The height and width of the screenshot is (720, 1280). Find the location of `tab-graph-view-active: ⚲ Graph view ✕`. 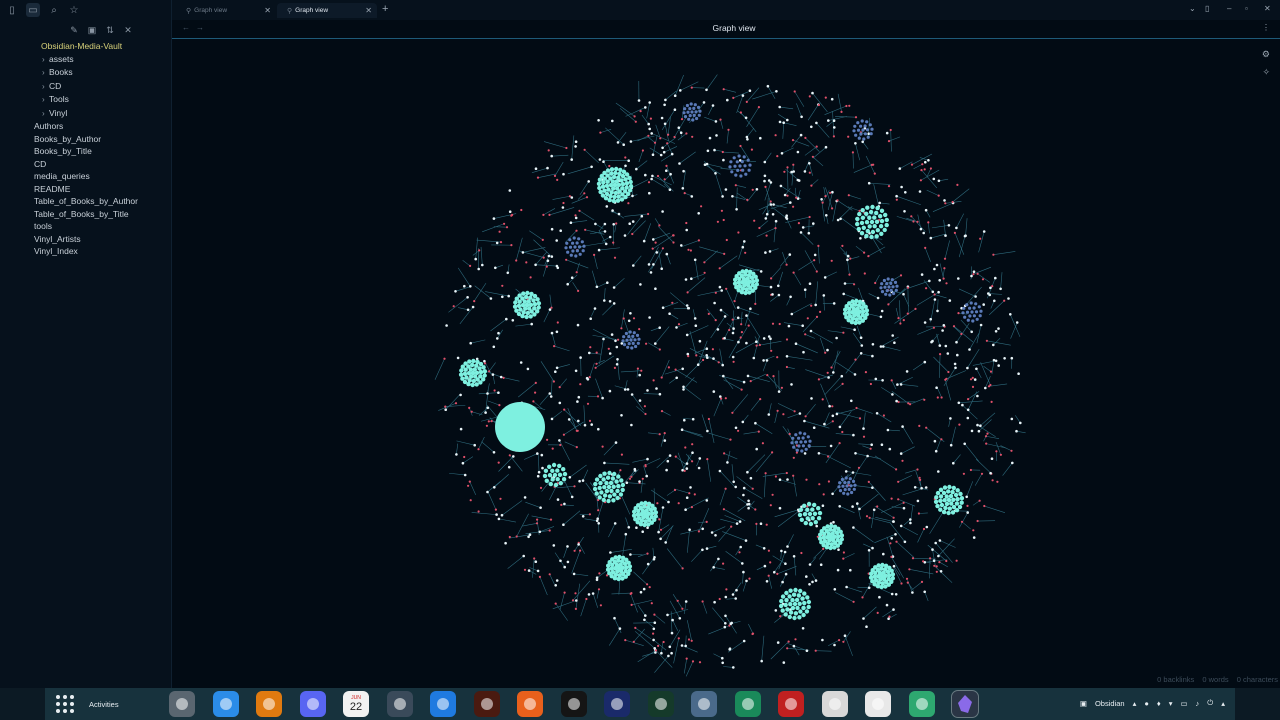

tab-graph-view-active: ⚲ Graph view ✕ is located at coordinates (327, 10).